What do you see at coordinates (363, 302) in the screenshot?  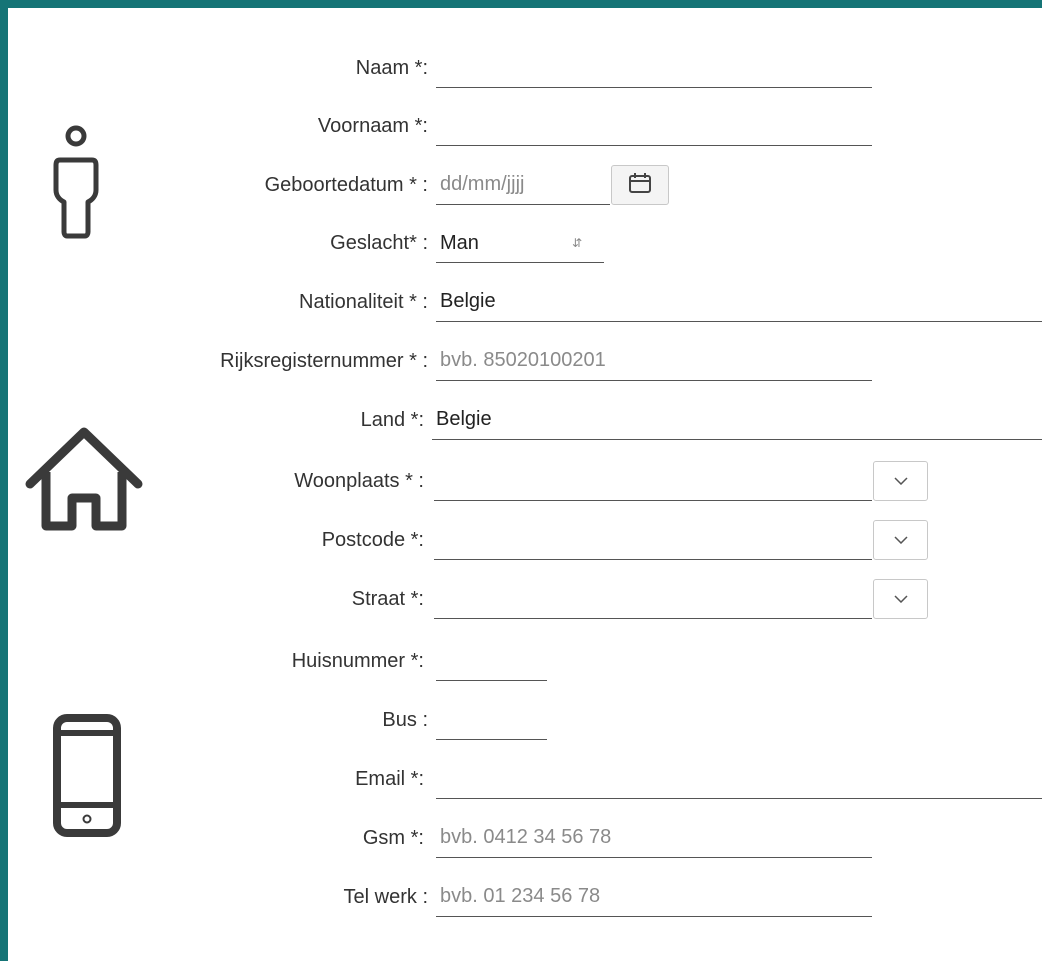 I see `nationaliteit-label: Nationaliteit * :` at bounding box center [363, 302].